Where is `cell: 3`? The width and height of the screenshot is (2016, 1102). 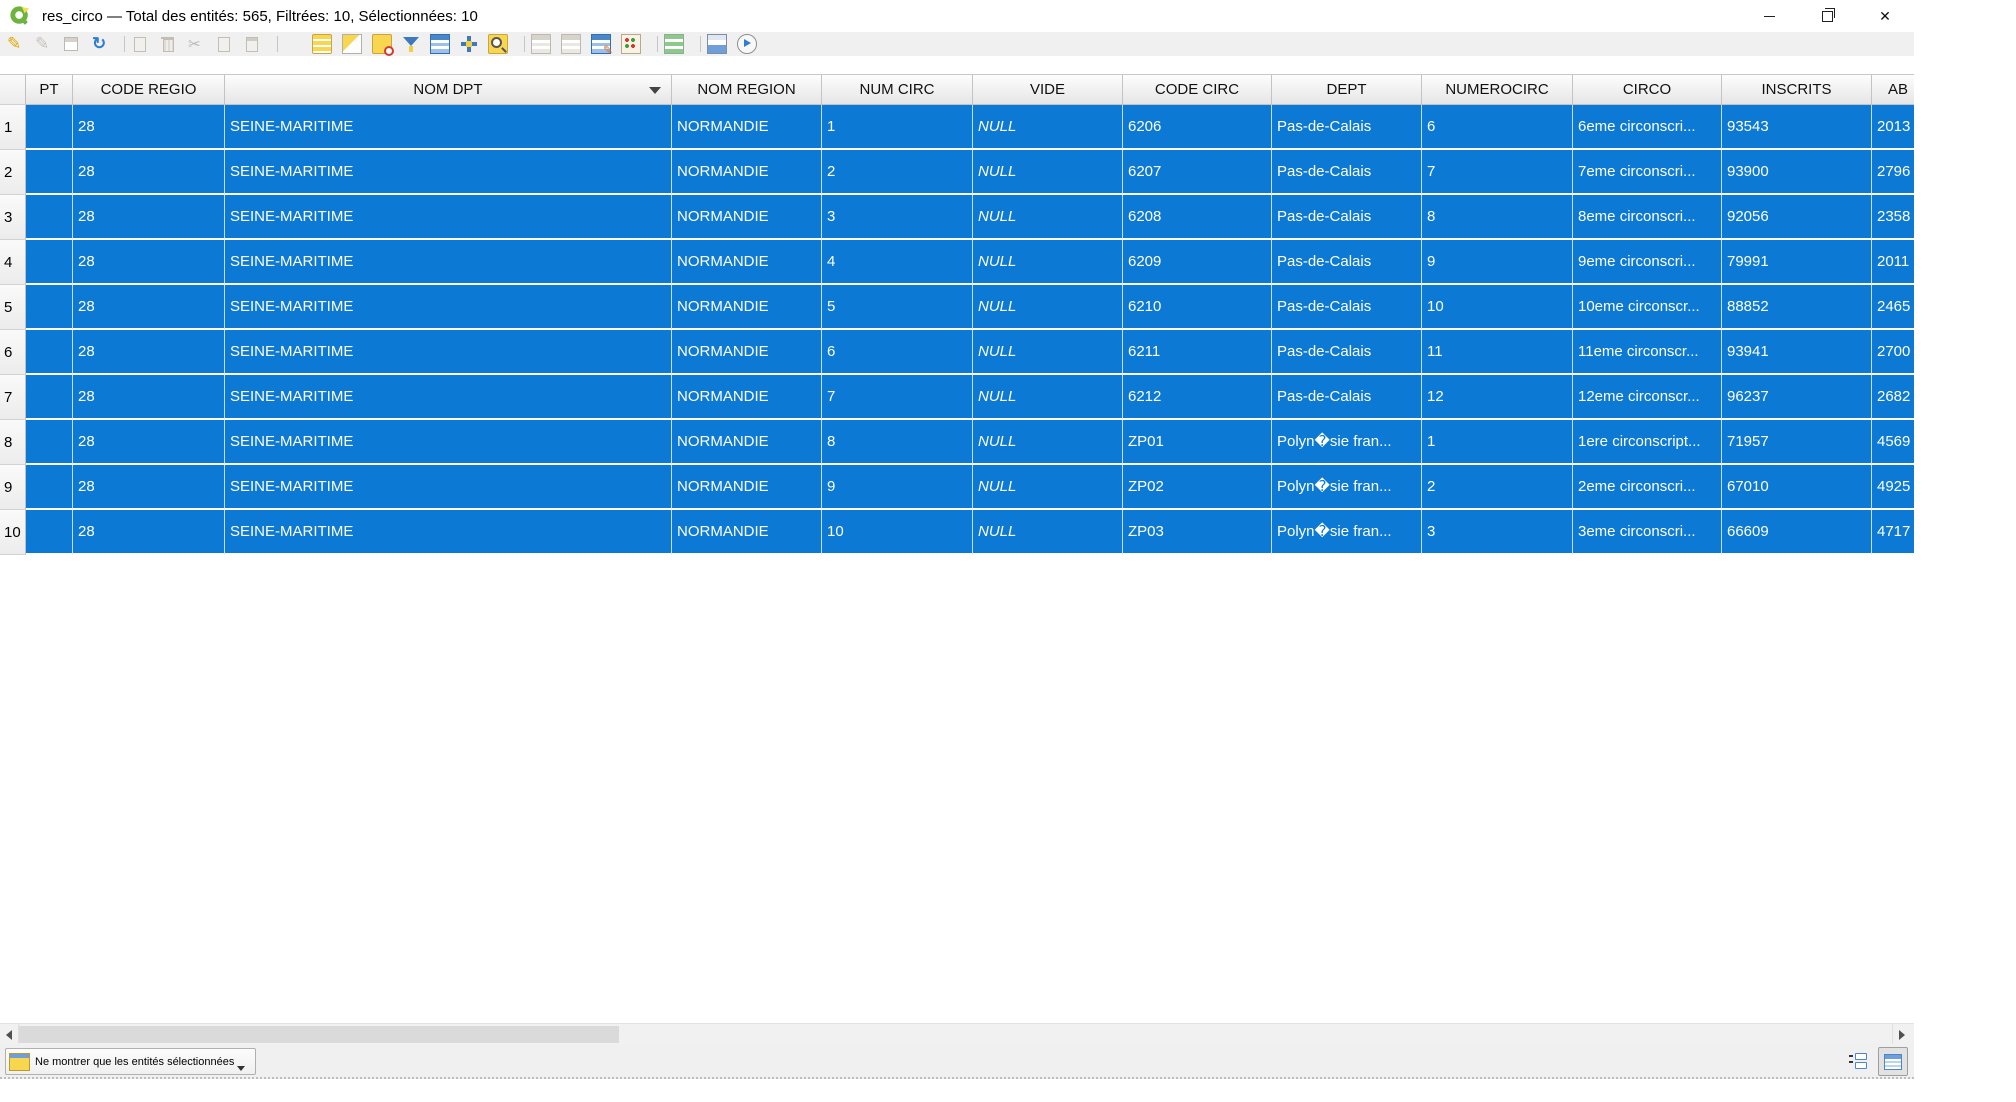 cell: 3 is located at coordinates (1497, 532).